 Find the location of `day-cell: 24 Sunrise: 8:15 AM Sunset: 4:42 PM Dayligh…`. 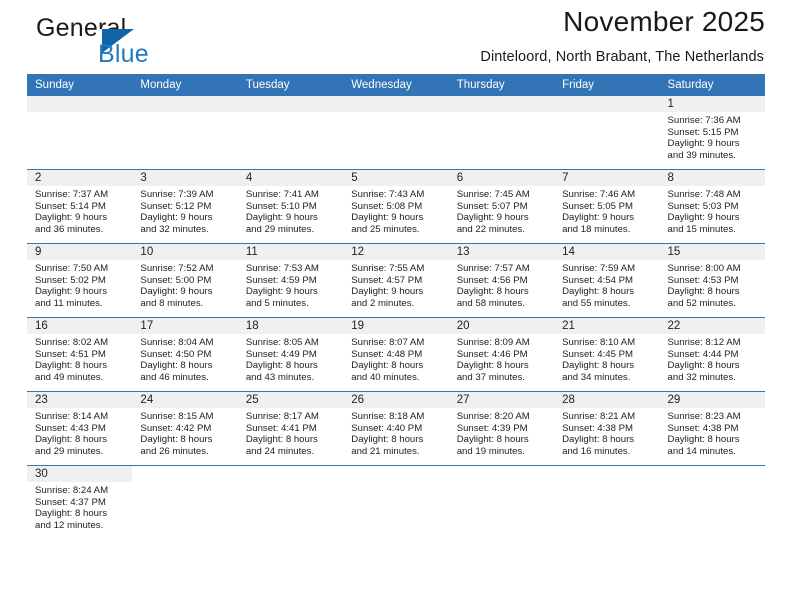

day-cell: 24 Sunrise: 8:15 AM Sunset: 4:42 PM Dayligh… is located at coordinates (185, 428).